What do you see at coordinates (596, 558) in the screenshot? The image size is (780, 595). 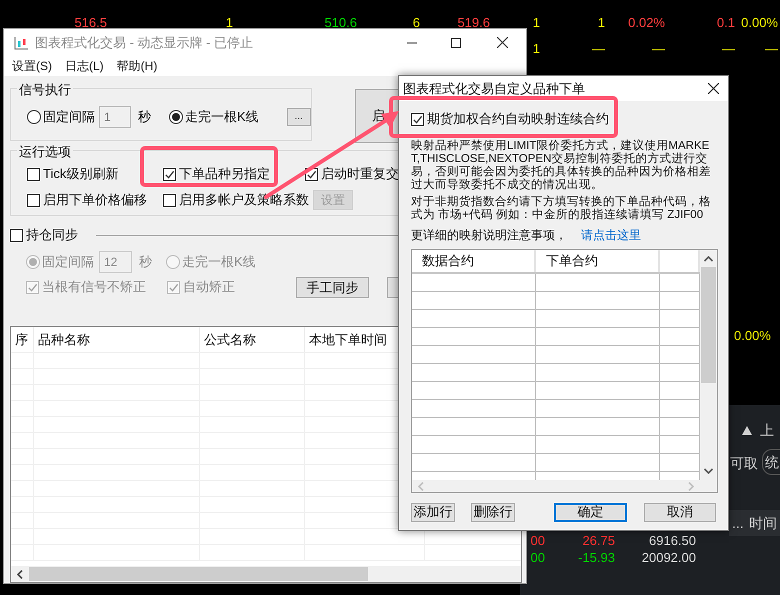 I see `table-cell-text: -15.93` at bounding box center [596, 558].